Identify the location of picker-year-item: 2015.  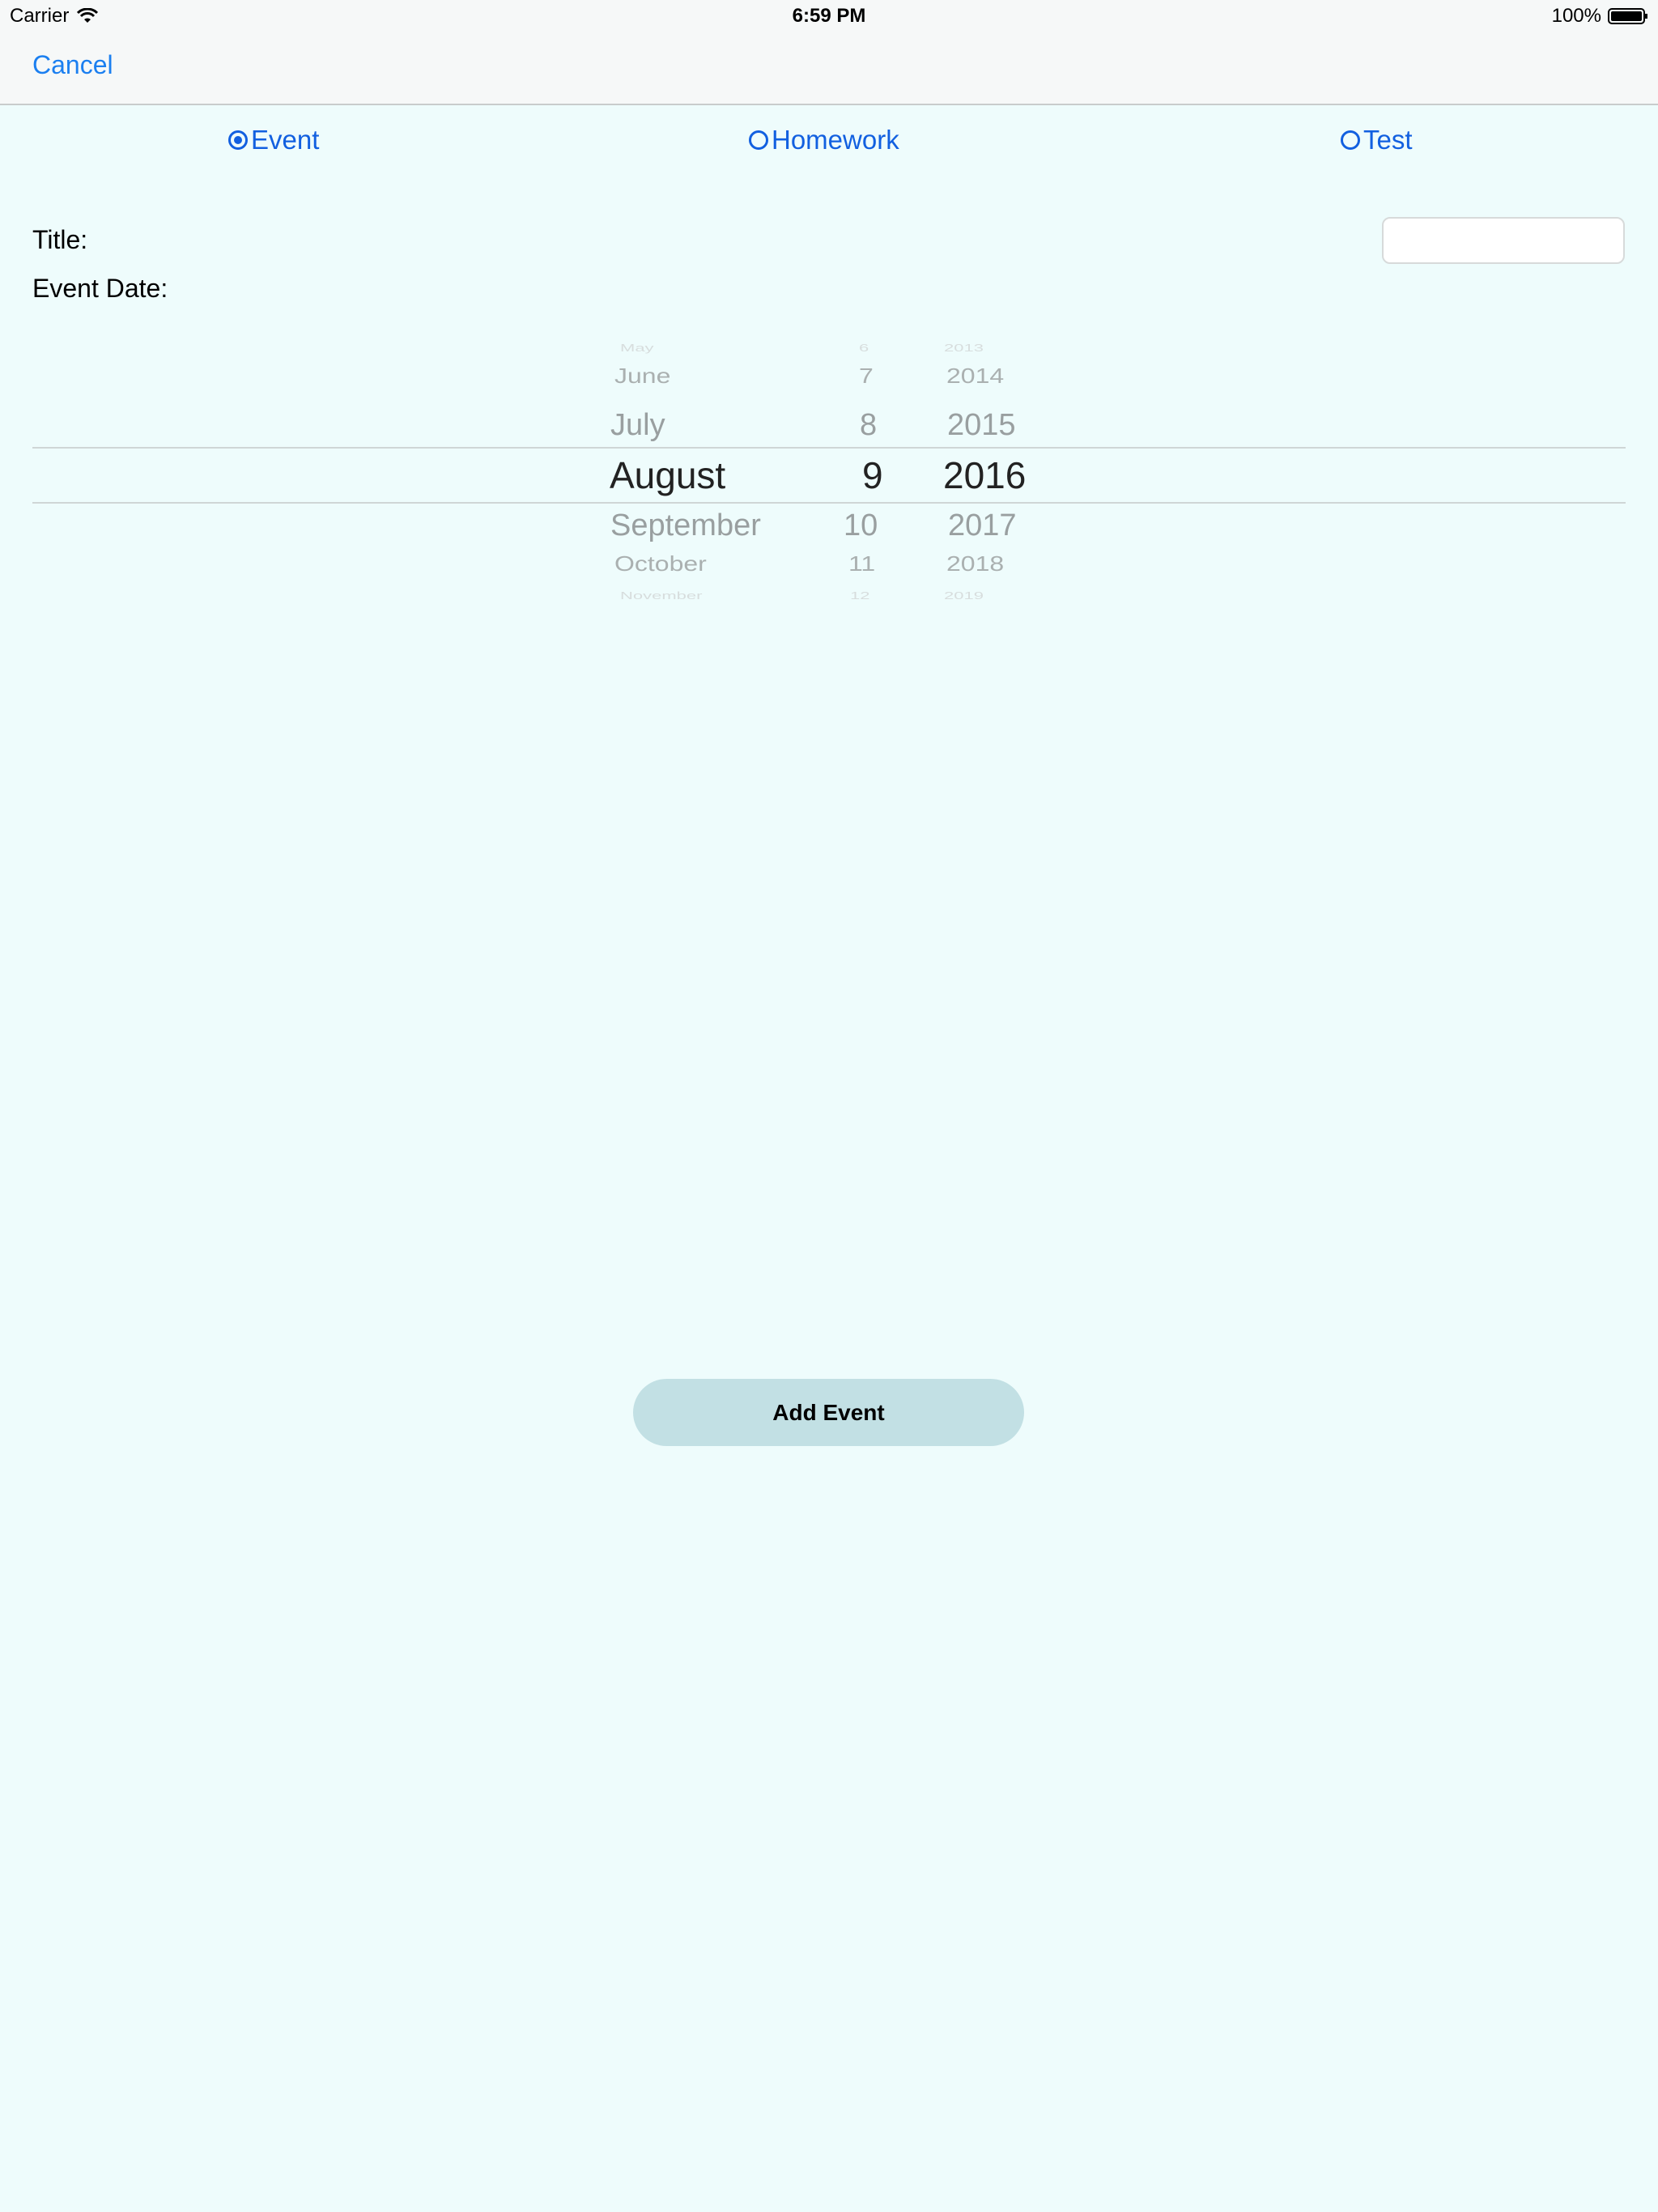
(981, 426).